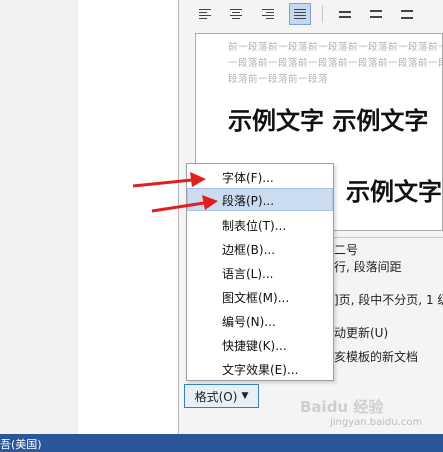 The width and height of the screenshot is (443, 452). Describe the element at coordinates (335, 47) in the screenshot. I see `prev-line: 前一段落前一段落前一段落前一段落前一段落前一段落` at that location.